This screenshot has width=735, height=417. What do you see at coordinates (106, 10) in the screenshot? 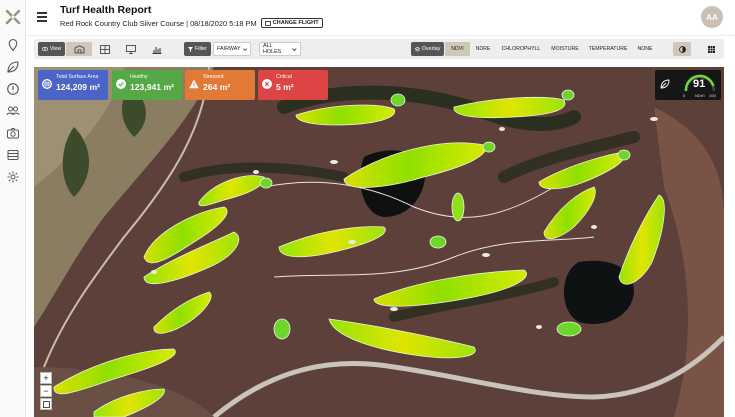
I see `page-title: Turf Health Report` at bounding box center [106, 10].